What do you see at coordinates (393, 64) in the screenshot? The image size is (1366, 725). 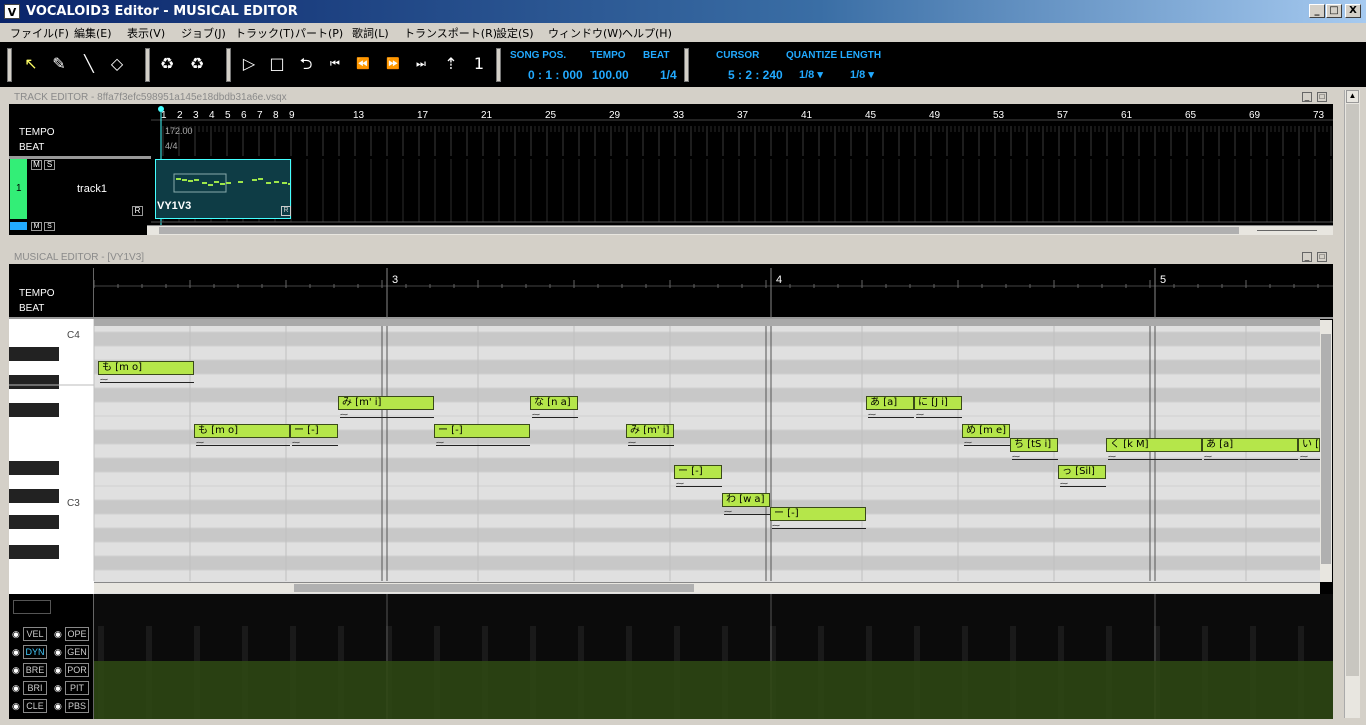 I see `fast-forward-icon: ⏩` at bounding box center [393, 64].